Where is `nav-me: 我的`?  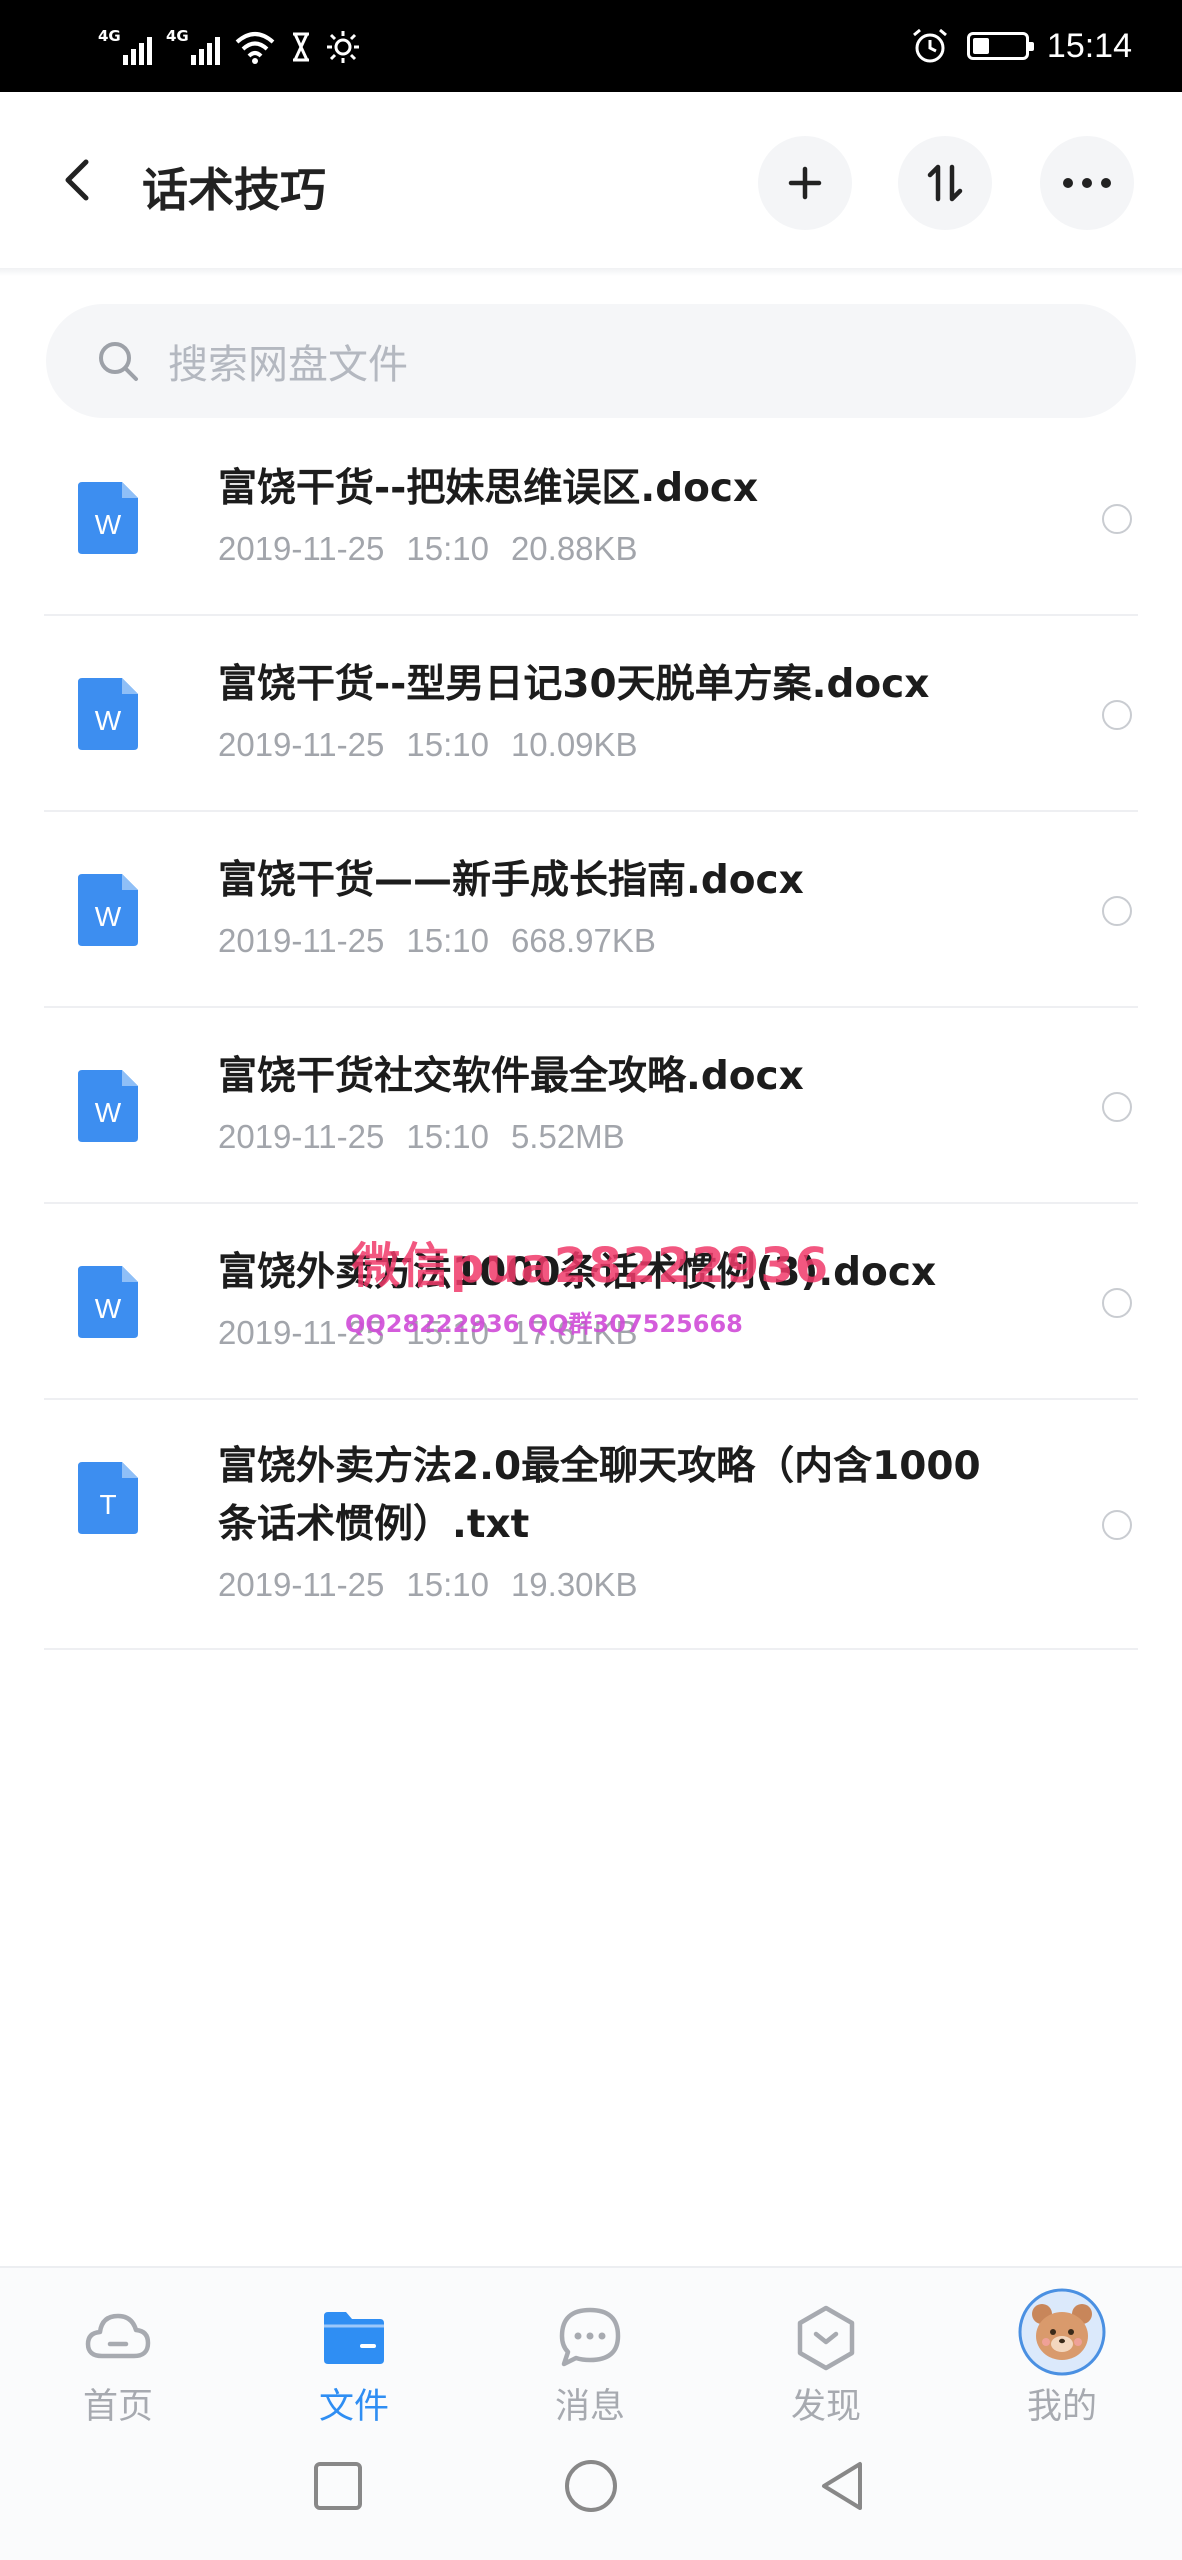 nav-me: 我的 is located at coordinates (1062, 2348).